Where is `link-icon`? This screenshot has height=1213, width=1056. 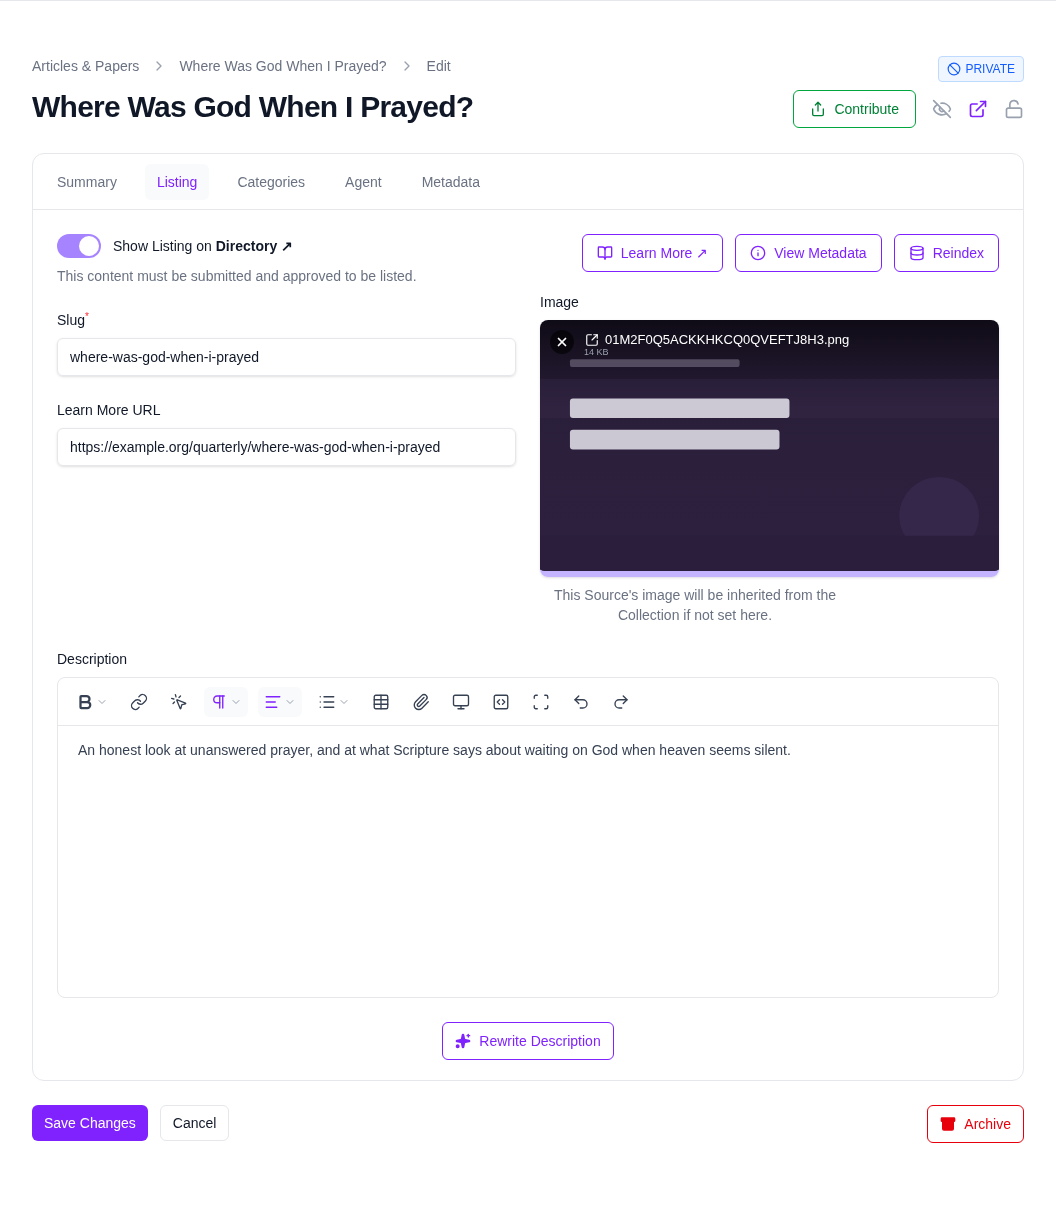
link-icon is located at coordinates (139, 701).